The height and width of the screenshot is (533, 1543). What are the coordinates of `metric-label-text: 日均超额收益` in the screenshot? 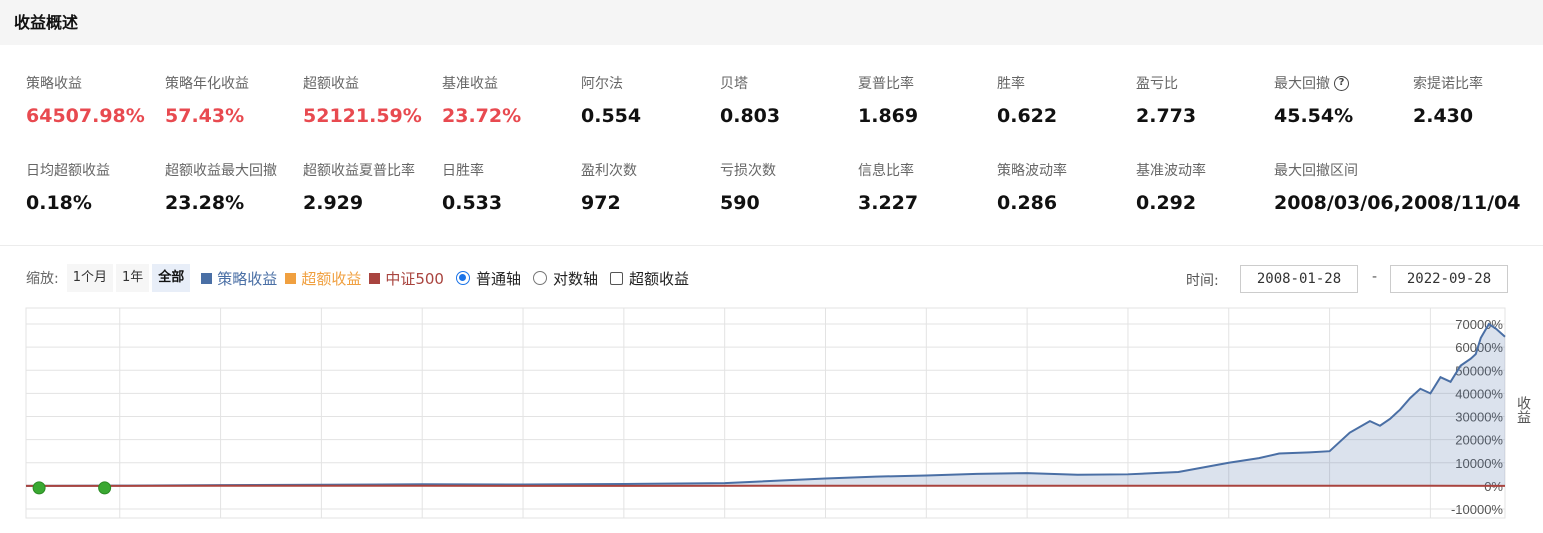 It's located at (68, 171).